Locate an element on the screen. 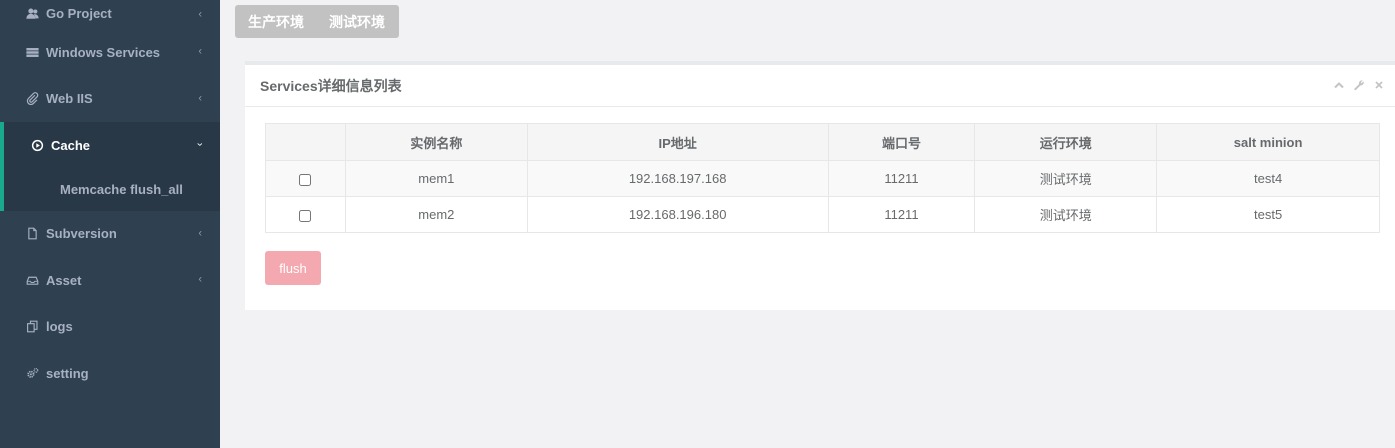 The width and height of the screenshot is (1395, 448). column-header-ip: IP地址 is located at coordinates (677, 142).